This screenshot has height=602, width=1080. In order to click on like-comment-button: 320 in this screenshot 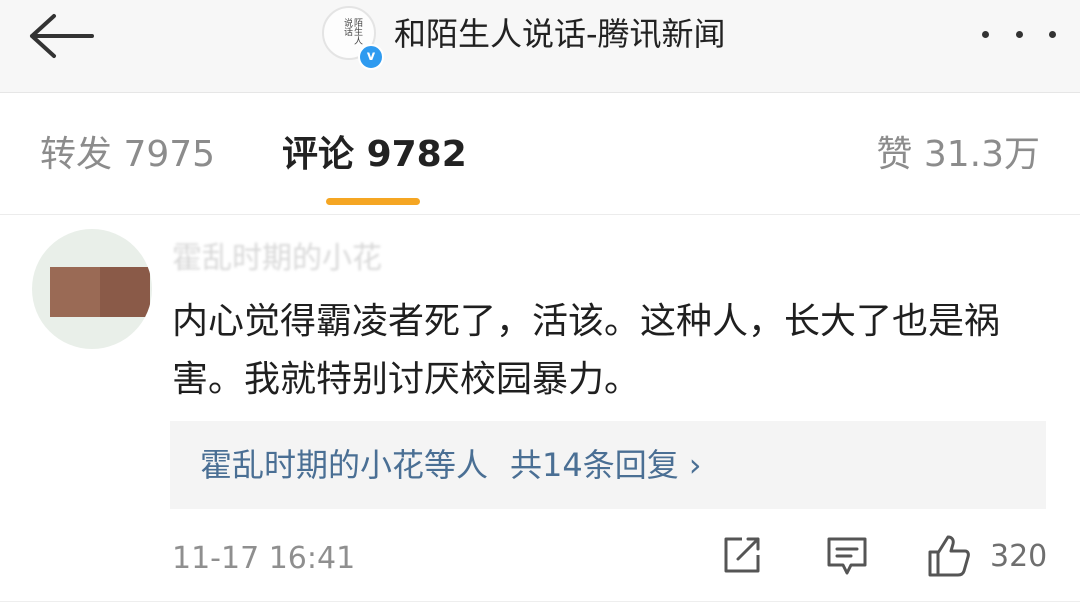, I will do `click(988, 557)`.